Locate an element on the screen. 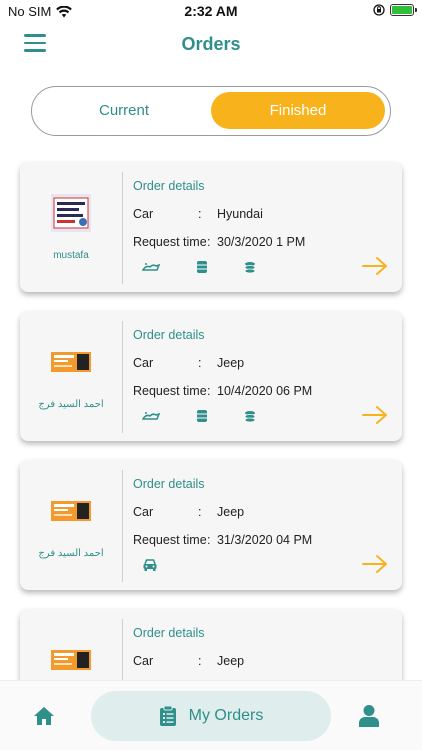 The width and height of the screenshot is (422, 750). customer-panel: mustafa is located at coordinates (71, 227).